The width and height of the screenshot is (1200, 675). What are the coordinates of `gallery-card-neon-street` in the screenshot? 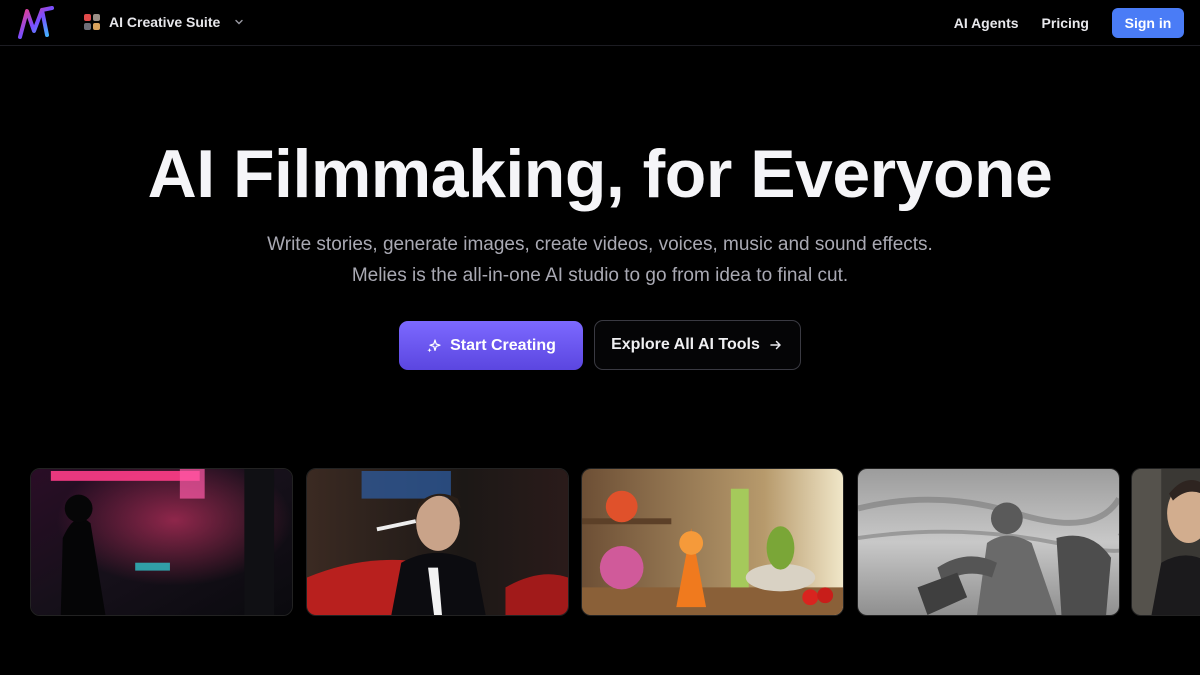 It's located at (161, 542).